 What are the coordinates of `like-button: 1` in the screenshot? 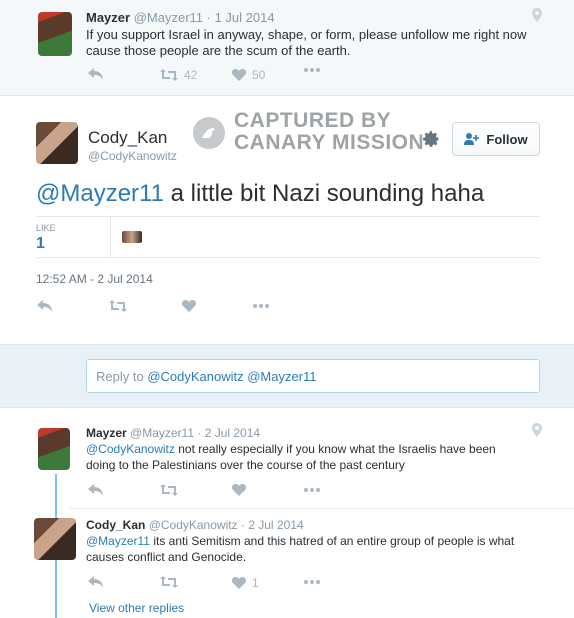 It's located at (245, 583).